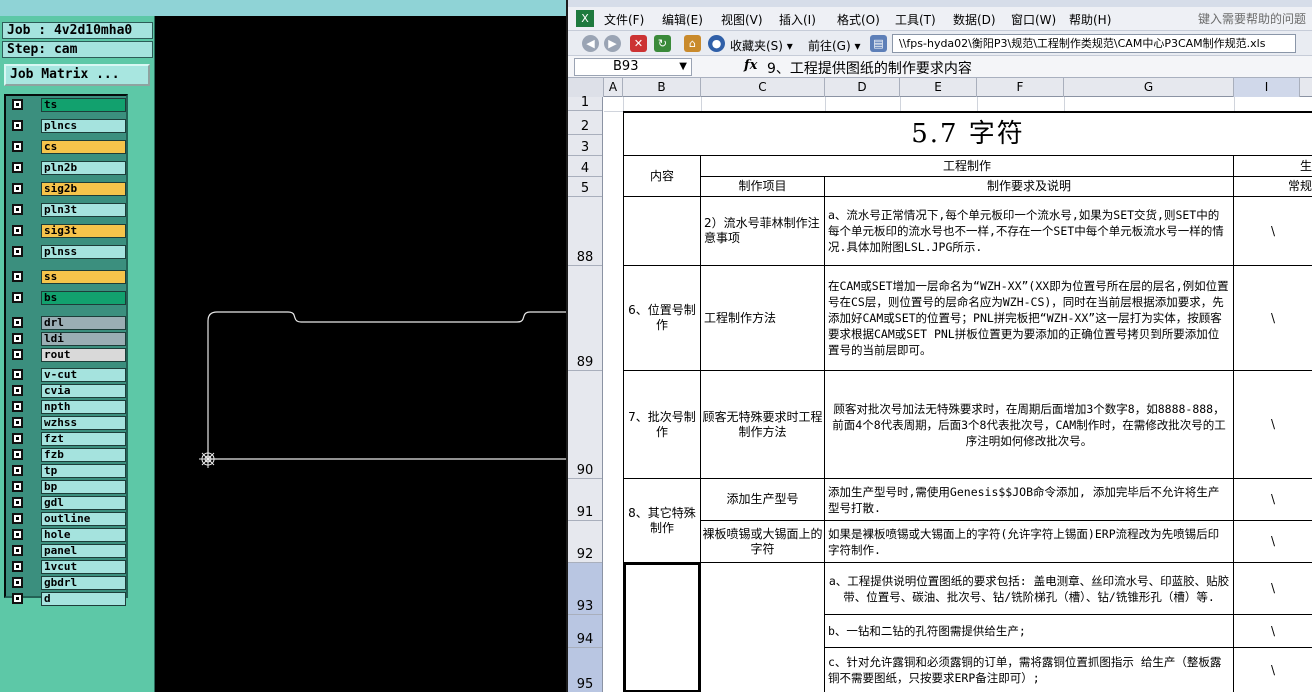 Image resolution: width=1312 pixels, height=692 pixels. I want to click on header-content: 内容, so click(662, 176).